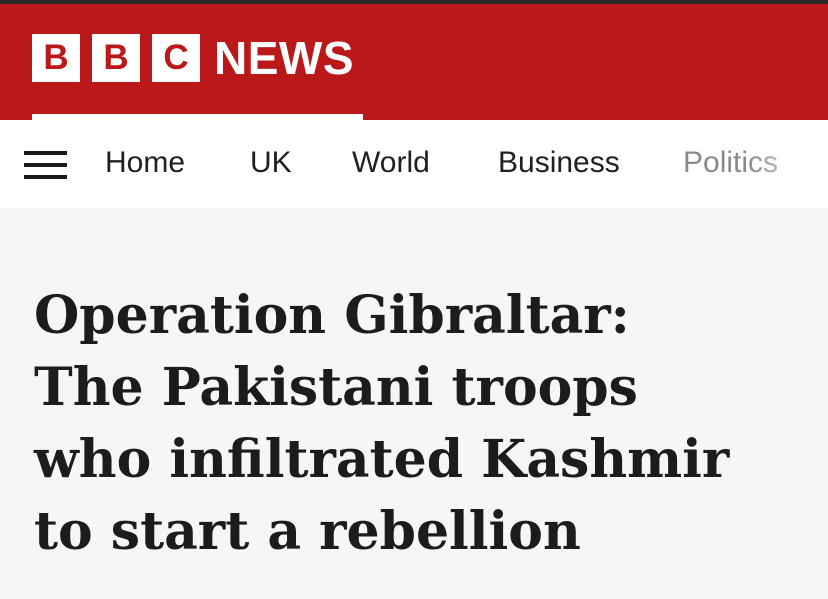 The image size is (828, 599). Describe the element at coordinates (45, 165) in the screenshot. I see `hamburger-menu-icon` at that location.